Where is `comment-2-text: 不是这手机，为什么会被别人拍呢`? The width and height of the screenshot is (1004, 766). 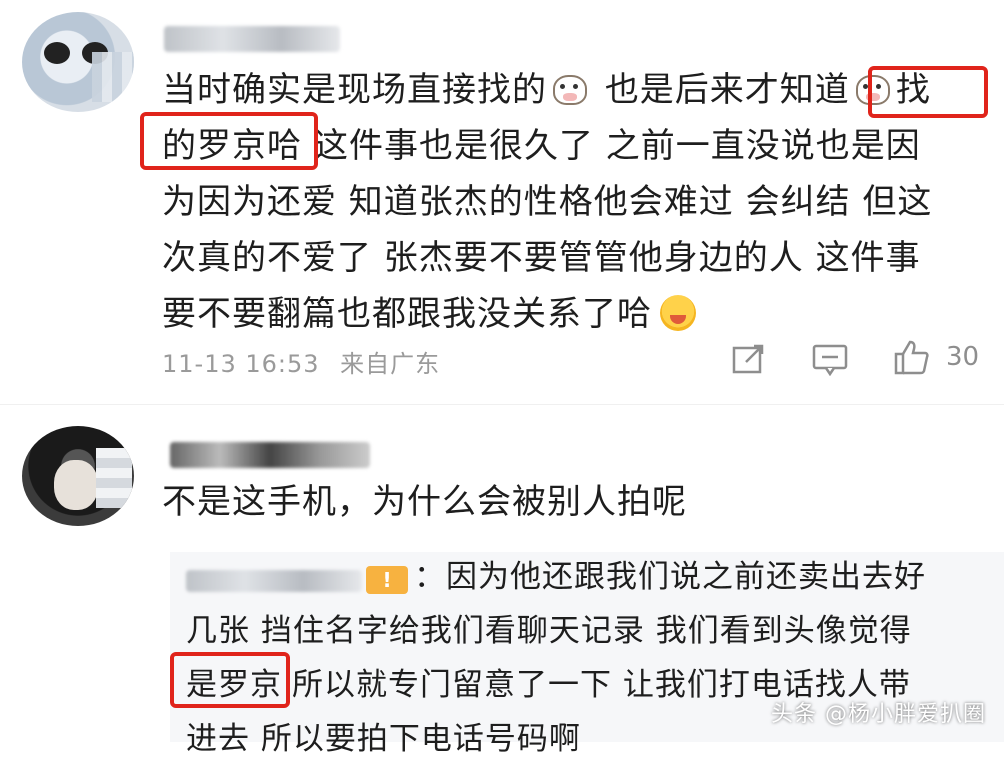
comment-2-text: 不是这手机，为什么会被别人拍呢 is located at coordinates (424, 502).